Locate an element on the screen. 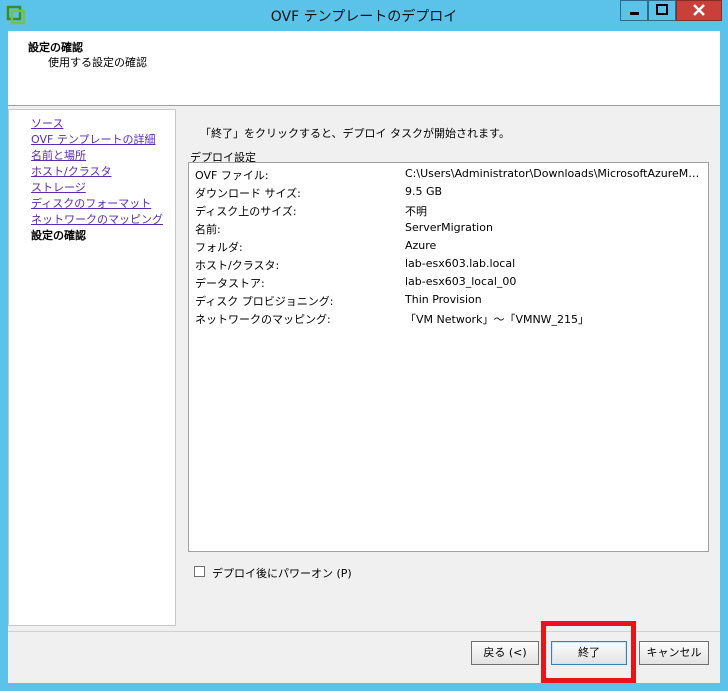  detail-row: ディスク プロビジョニング: Thin Provision is located at coordinates (449, 301).